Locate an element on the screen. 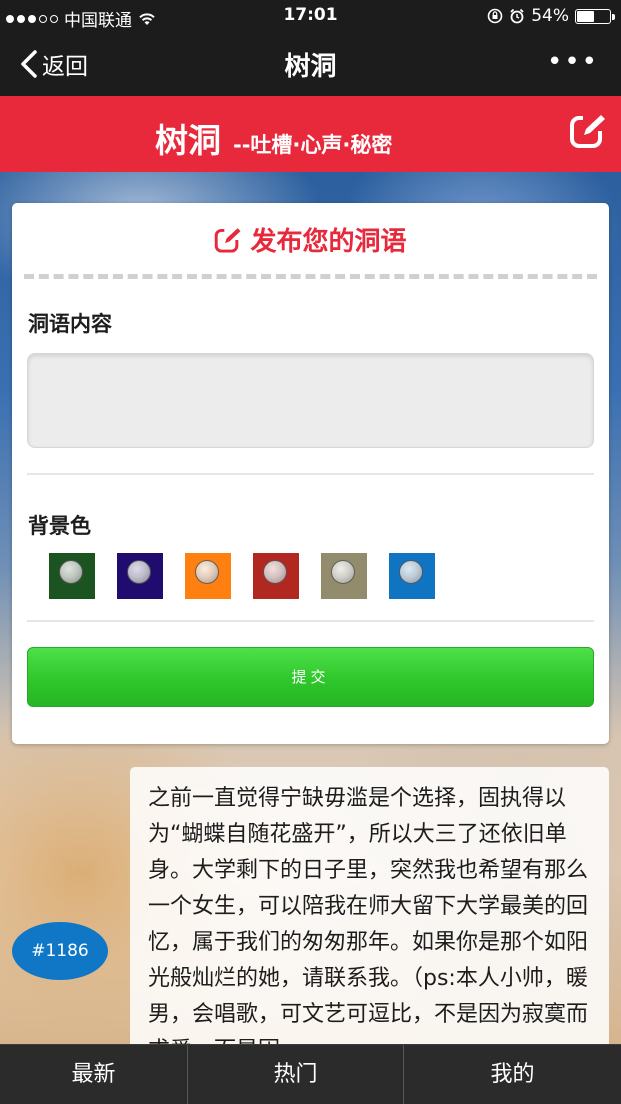 The height and width of the screenshot is (1104, 621). tab-mine: 我的 is located at coordinates (512, 1074).